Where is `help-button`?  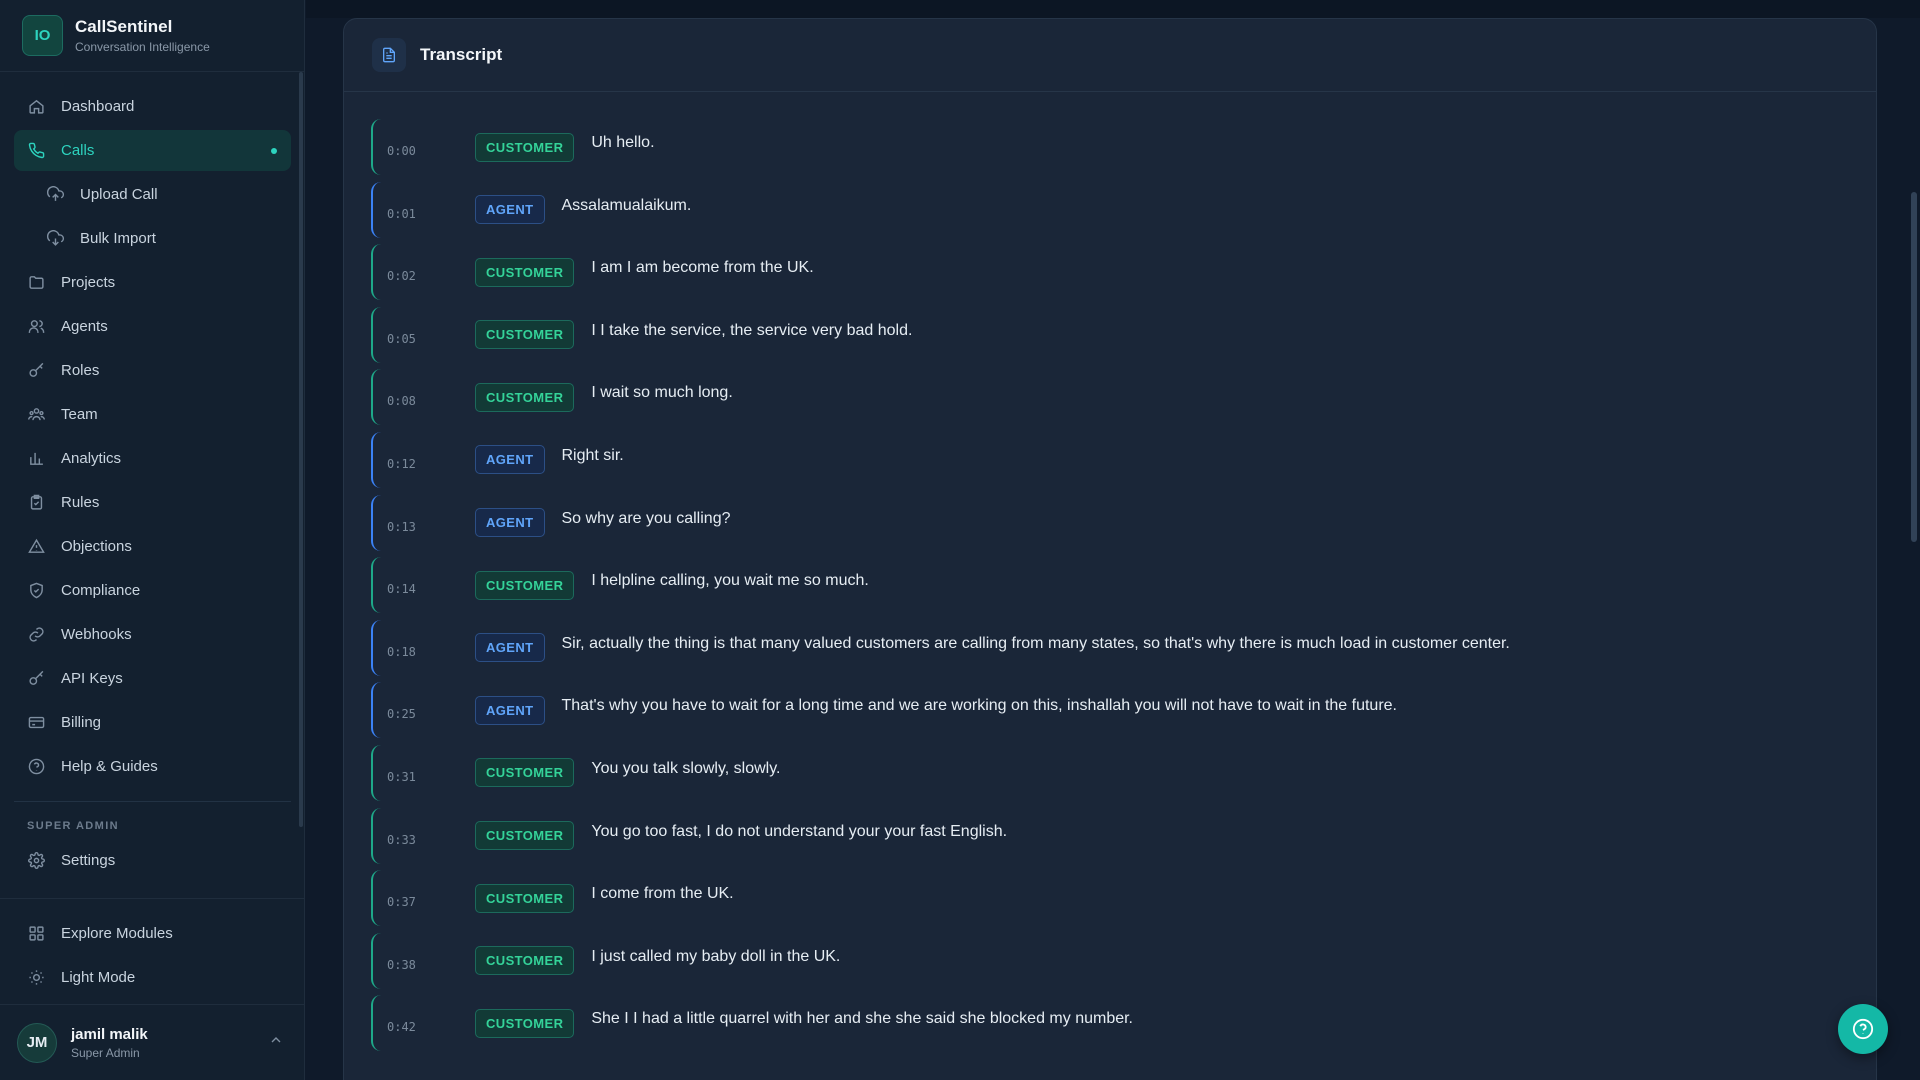 help-button is located at coordinates (1863, 1029).